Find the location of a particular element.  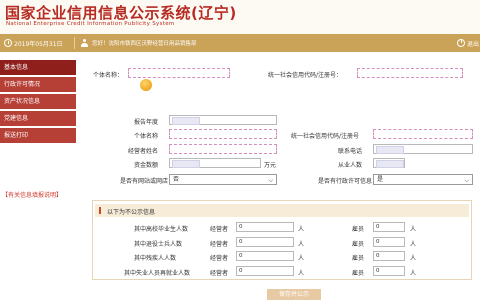

phone-label: 联系电话 is located at coordinates (350, 151).